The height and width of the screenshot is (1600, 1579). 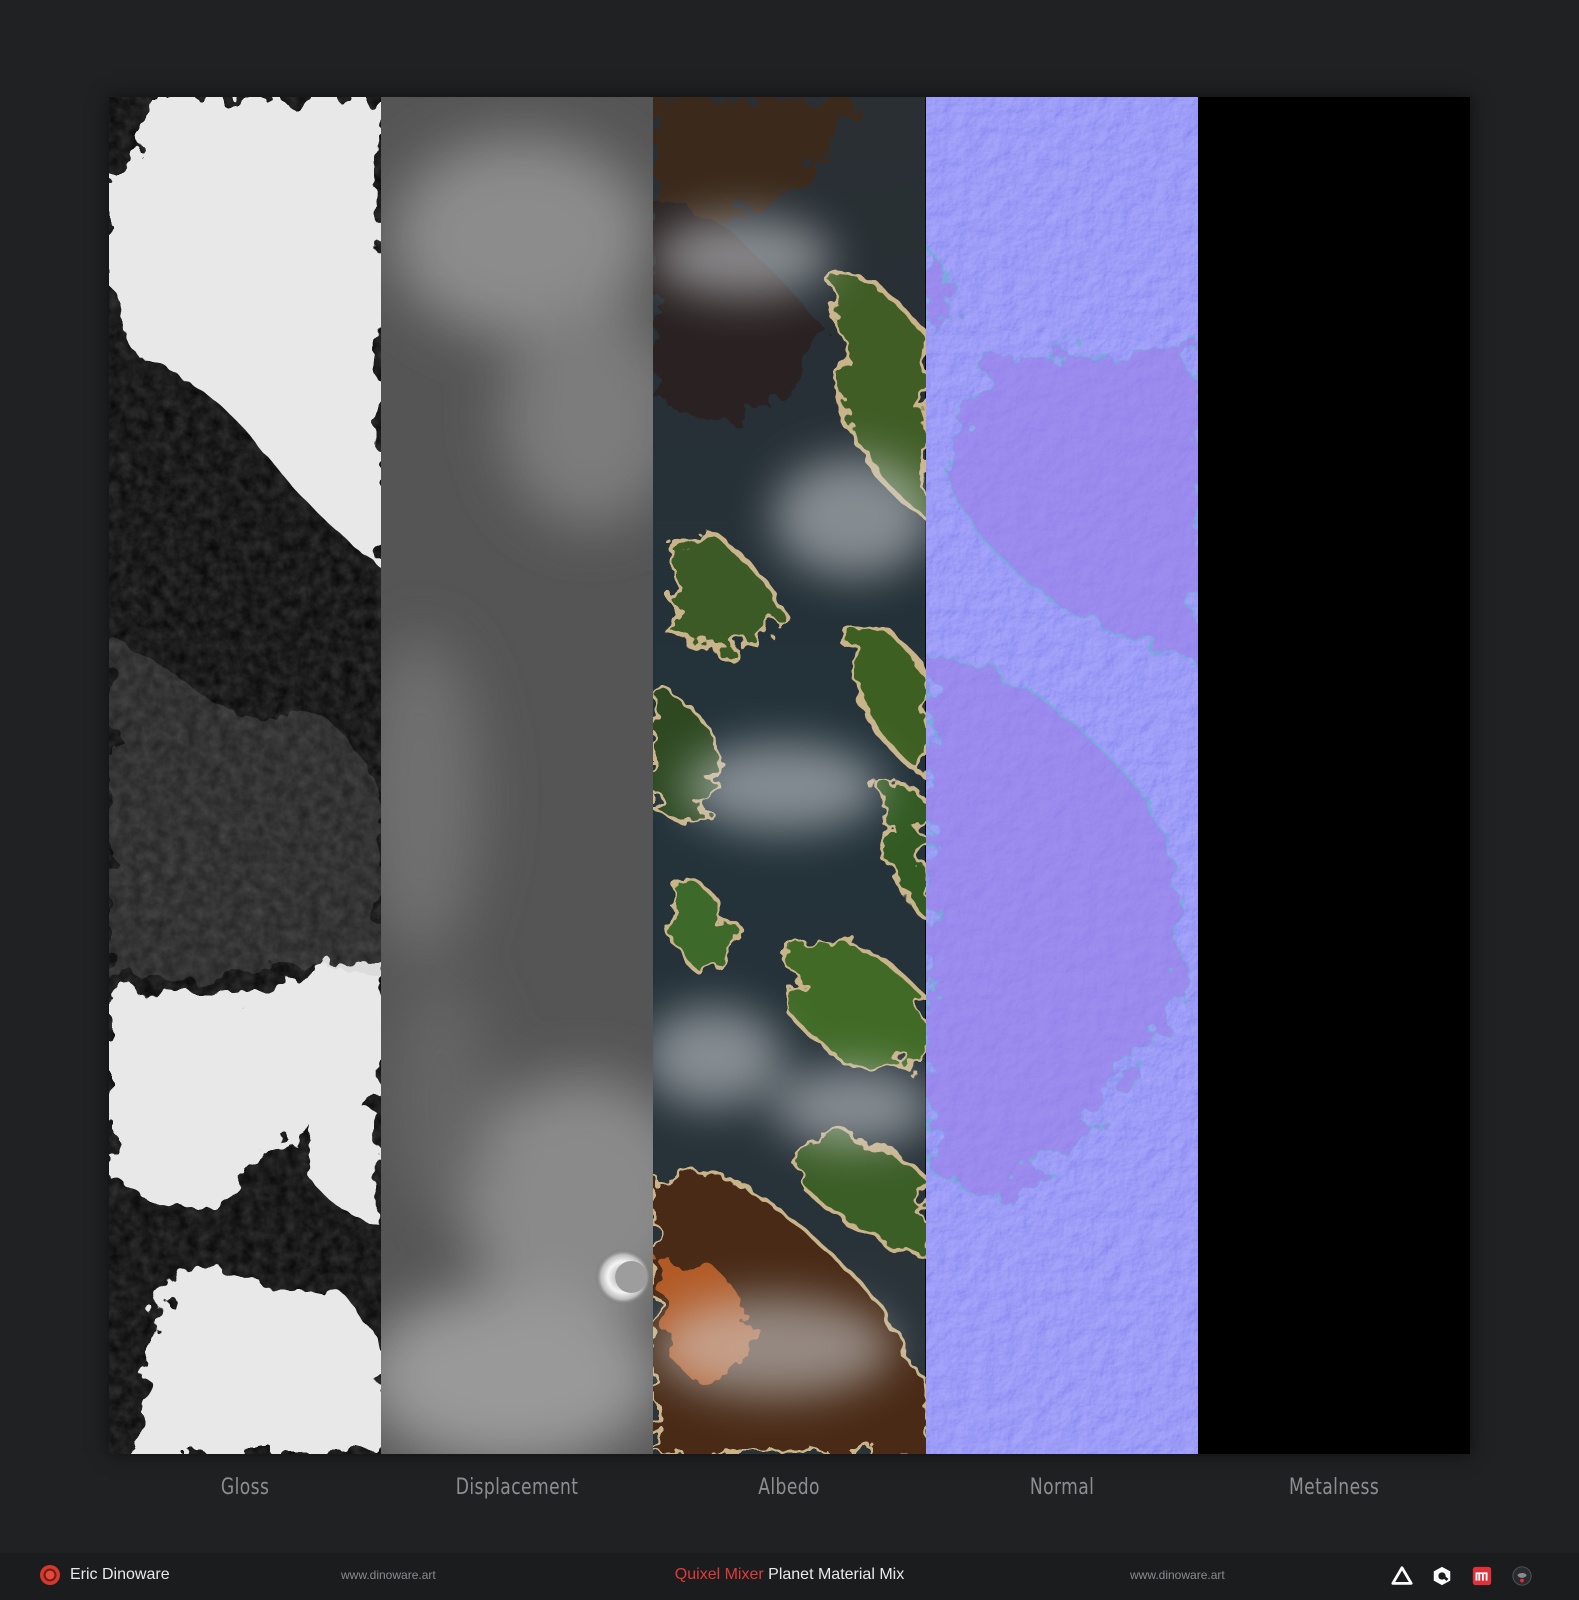 What do you see at coordinates (517, 1487) in the screenshot?
I see `label-displacement: Displacement` at bounding box center [517, 1487].